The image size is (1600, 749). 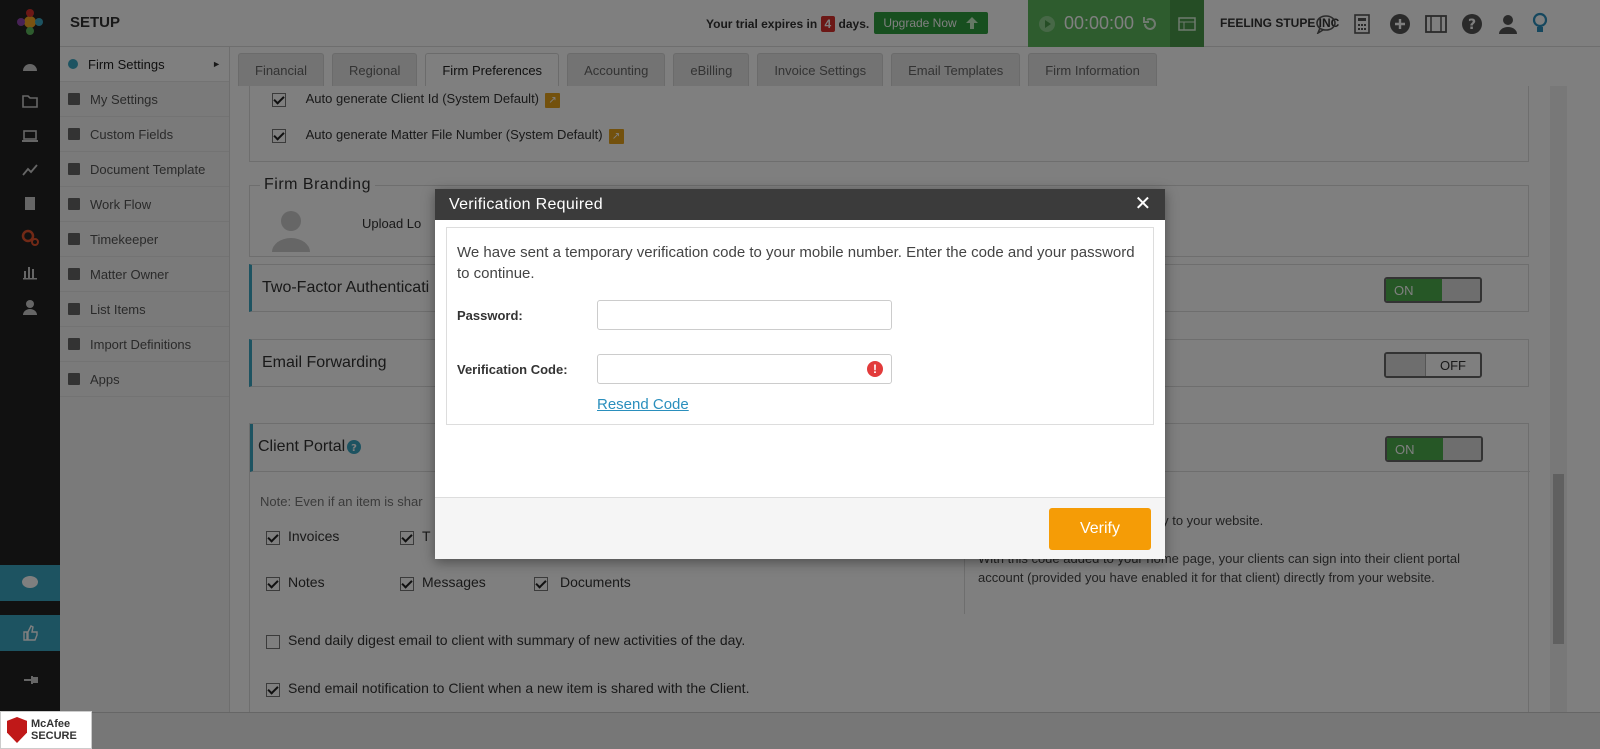 What do you see at coordinates (800, 528) in the screenshot?
I see `dialog-footer: Verify` at bounding box center [800, 528].